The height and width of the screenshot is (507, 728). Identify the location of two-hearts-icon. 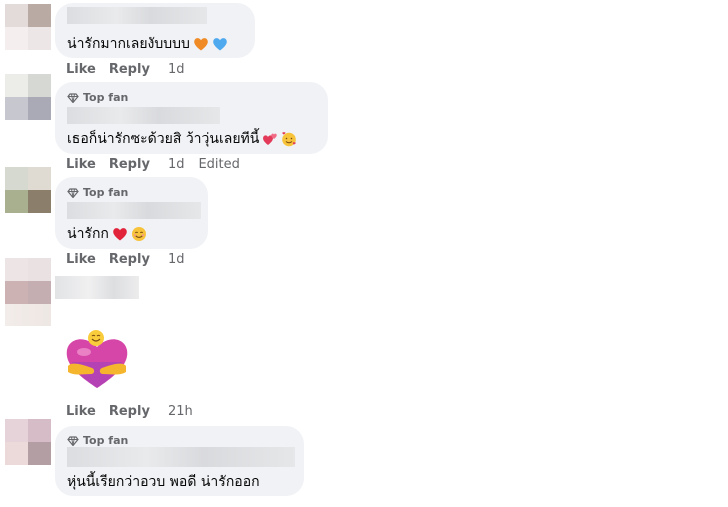
(270, 139).